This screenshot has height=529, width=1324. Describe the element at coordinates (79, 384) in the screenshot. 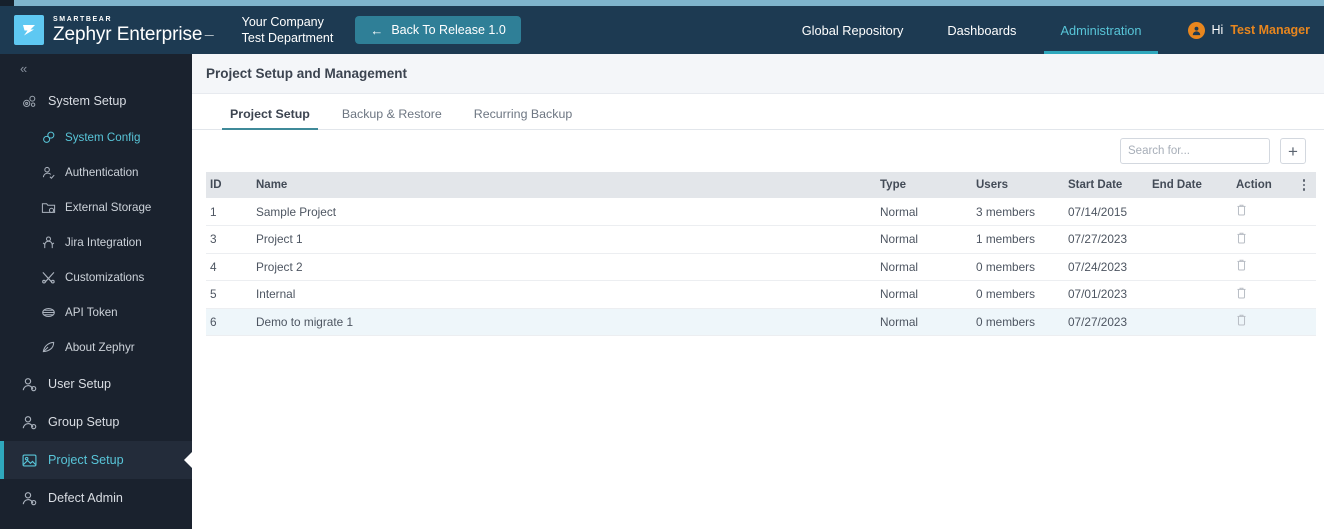

I see `sidebar-item-label: User Setup` at that location.